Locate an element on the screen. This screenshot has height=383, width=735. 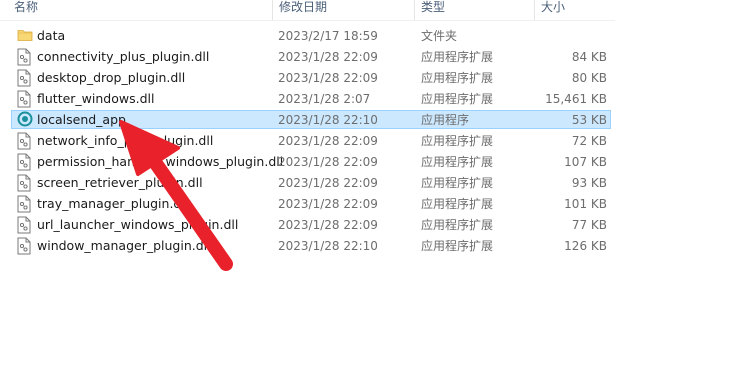
file-name: tray_manager_plugin.dll is located at coordinates (154, 204).